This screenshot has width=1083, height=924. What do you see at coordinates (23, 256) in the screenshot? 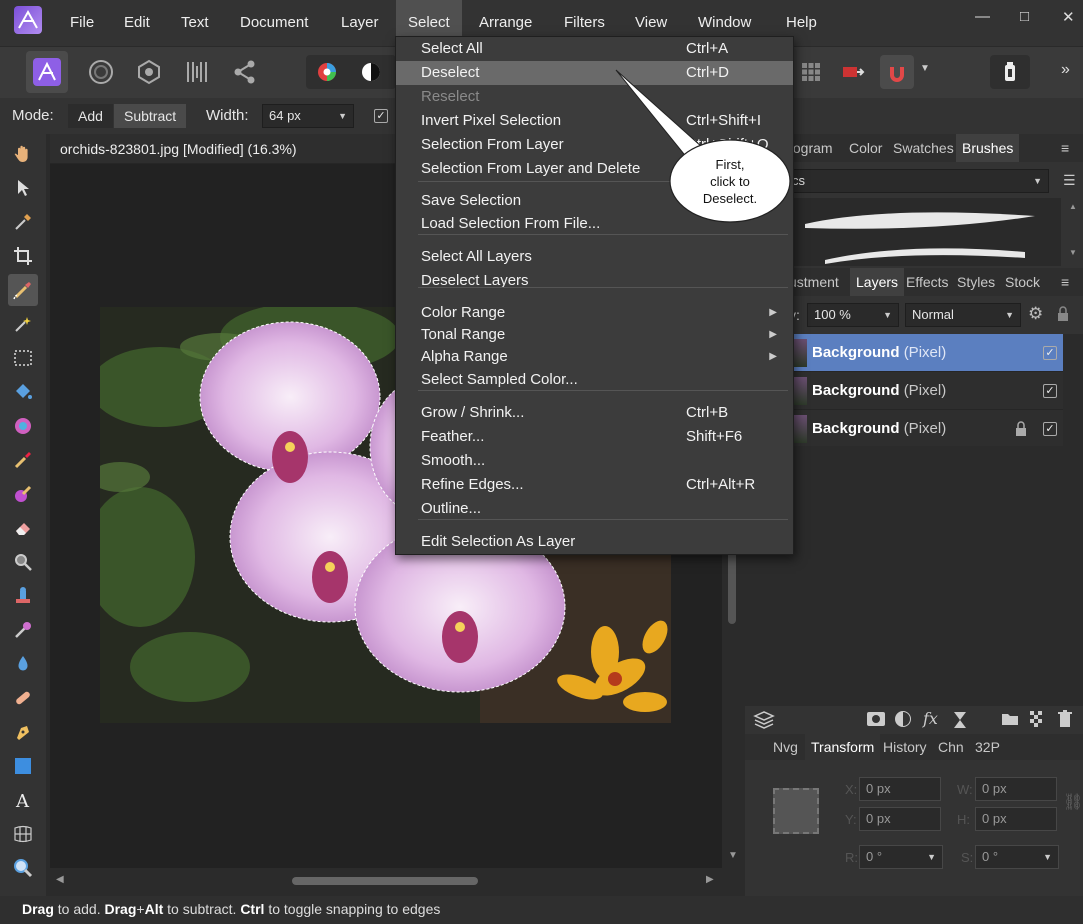
I see `crop-tool-icon` at bounding box center [23, 256].